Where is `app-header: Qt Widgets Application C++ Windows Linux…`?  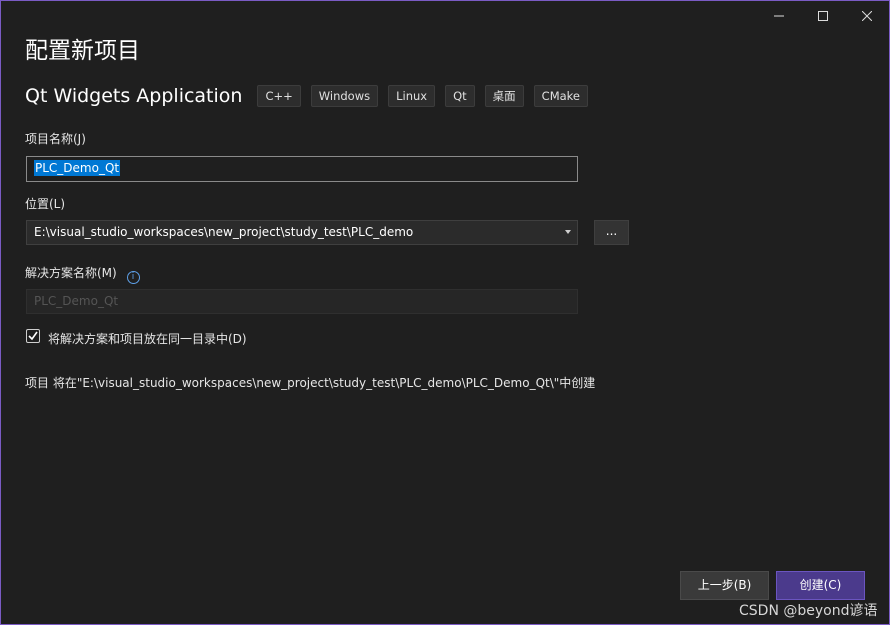 app-header: Qt Widgets Application C++ Windows Linux… is located at coordinates (311, 96).